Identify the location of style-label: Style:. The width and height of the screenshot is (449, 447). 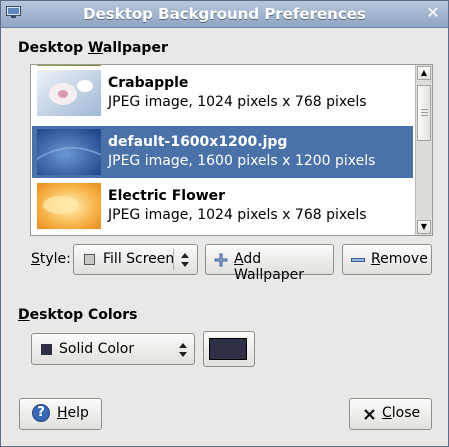
(51, 259).